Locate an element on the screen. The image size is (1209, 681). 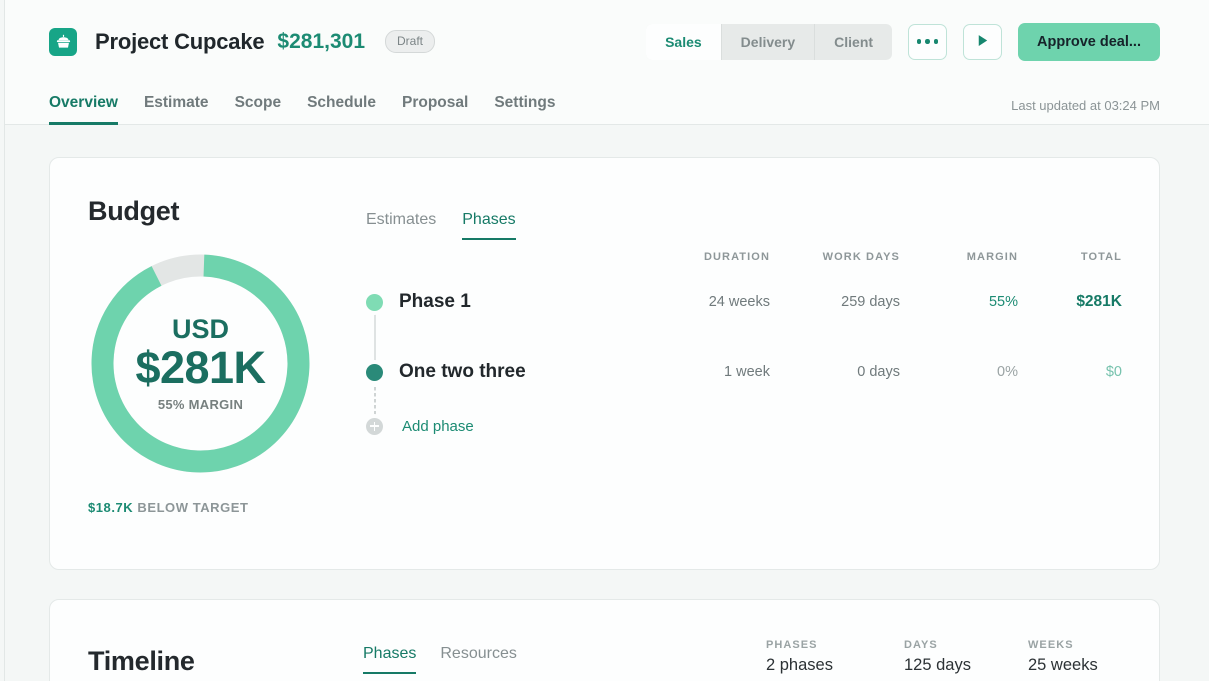
stat-phases: PHASES 2 phases is located at coordinates (835, 657).